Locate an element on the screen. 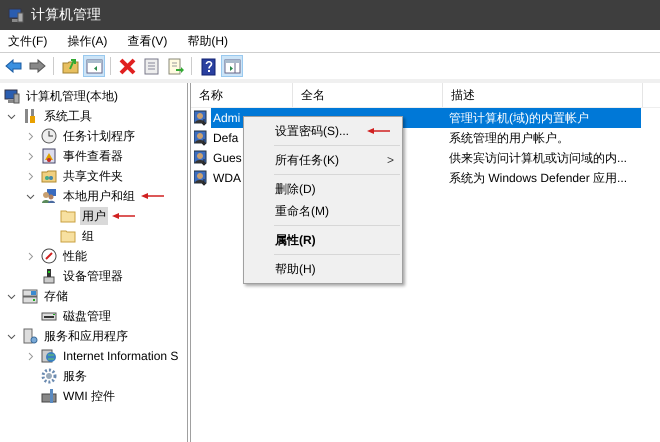 The width and height of the screenshot is (660, 442). tree-item: 服务 is located at coordinates (75, 376).